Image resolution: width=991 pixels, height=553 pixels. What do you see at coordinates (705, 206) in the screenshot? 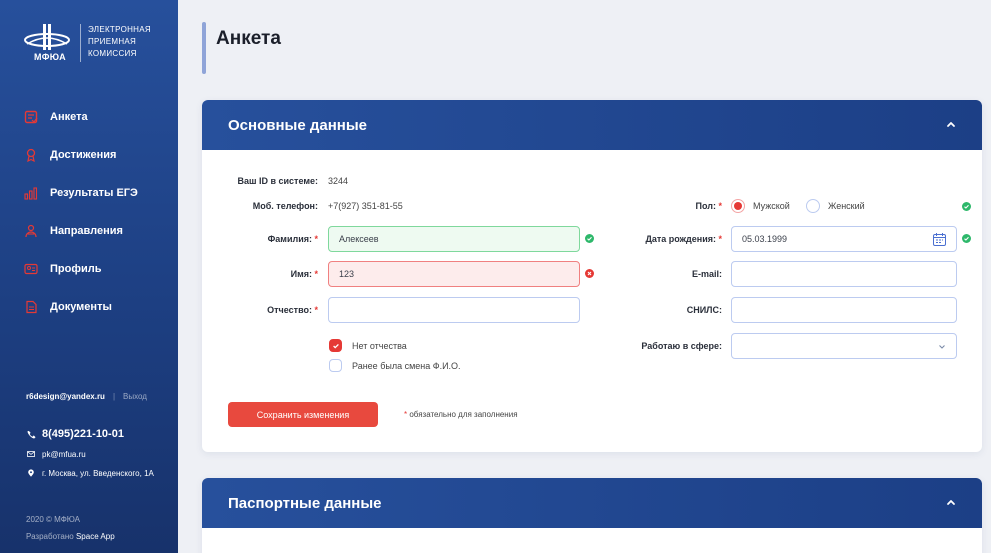
I see `gender-label-text: Пол:` at bounding box center [705, 206].